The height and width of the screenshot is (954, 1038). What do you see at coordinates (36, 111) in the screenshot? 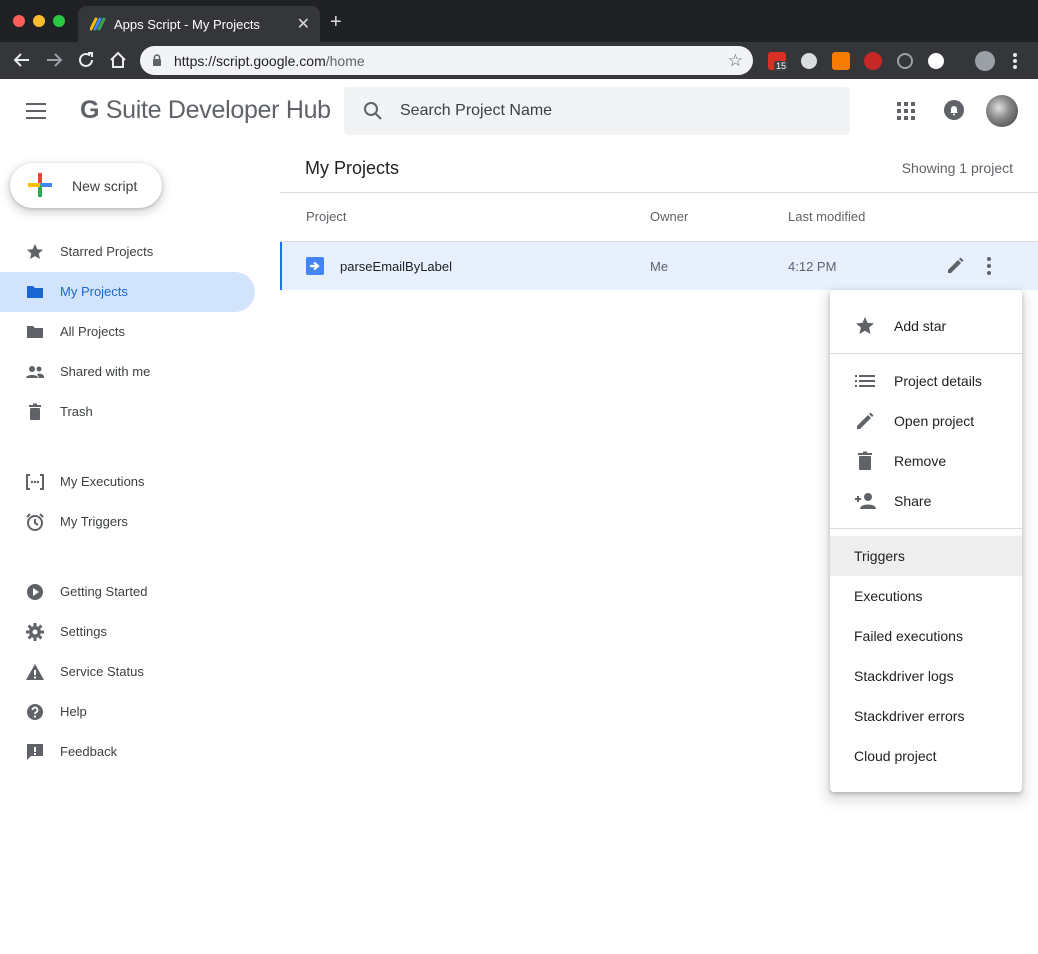
I see `main-menu-icon` at bounding box center [36, 111].